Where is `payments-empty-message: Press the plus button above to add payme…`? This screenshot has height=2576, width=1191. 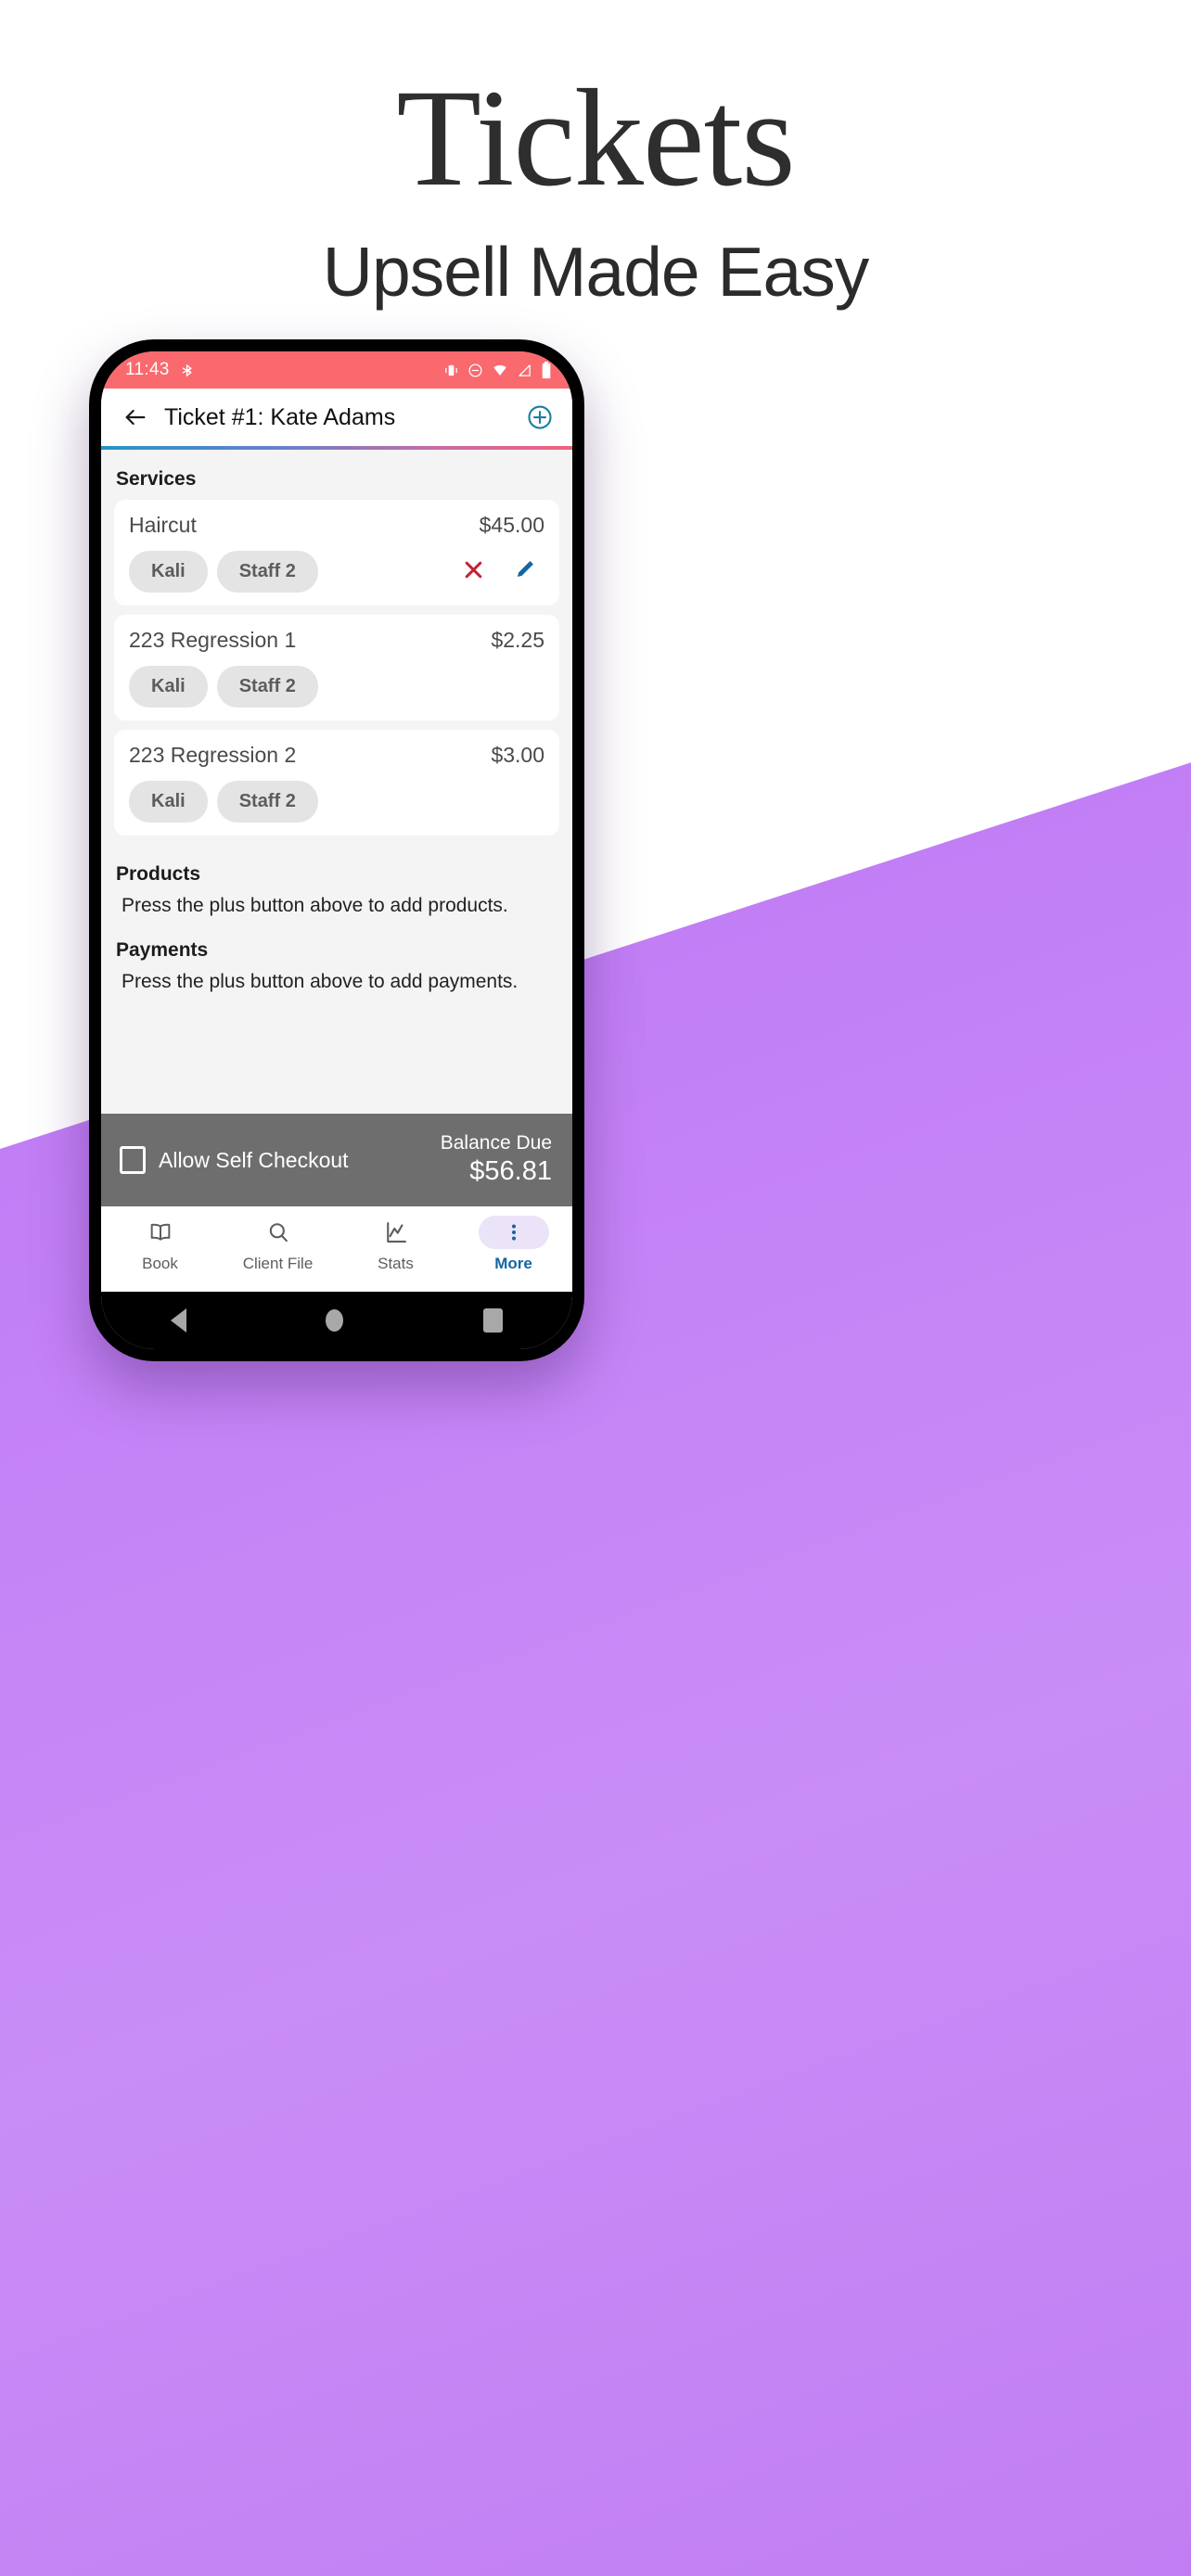 payments-empty-message: Press the plus button above to add payme… is located at coordinates (321, 982).